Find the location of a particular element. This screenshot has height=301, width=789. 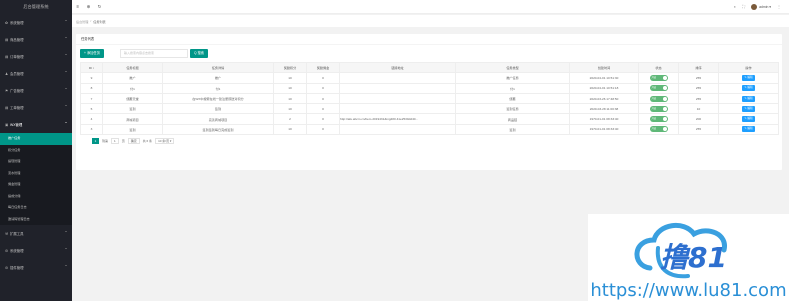

sidebar-item-items0: ✿ 系统管理 is located at coordinates (36, 22).